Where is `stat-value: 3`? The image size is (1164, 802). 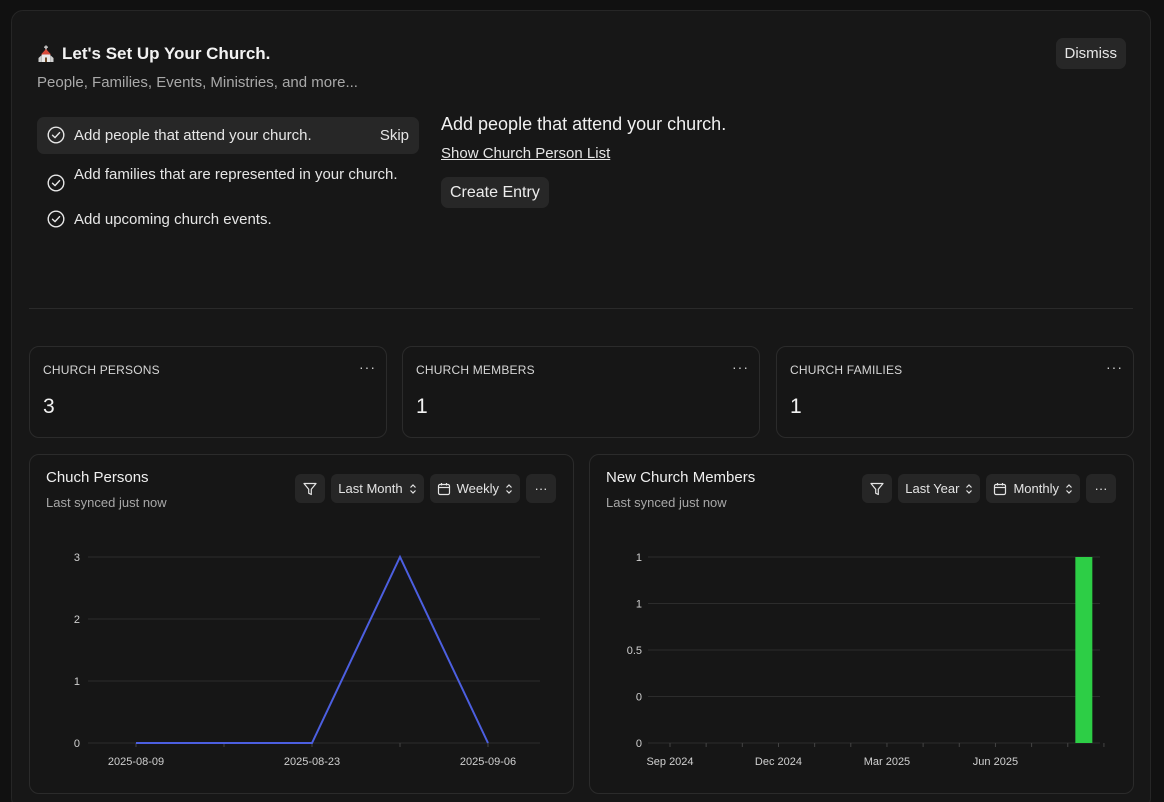
stat-value: 3 is located at coordinates (49, 406).